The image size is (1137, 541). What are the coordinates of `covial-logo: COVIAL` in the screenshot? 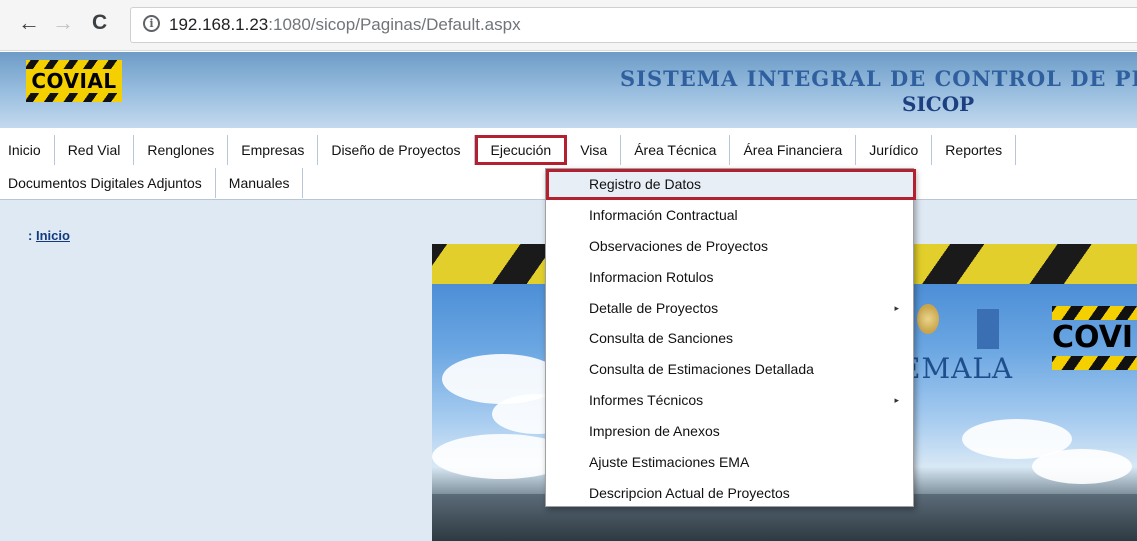 It's located at (74, 81).